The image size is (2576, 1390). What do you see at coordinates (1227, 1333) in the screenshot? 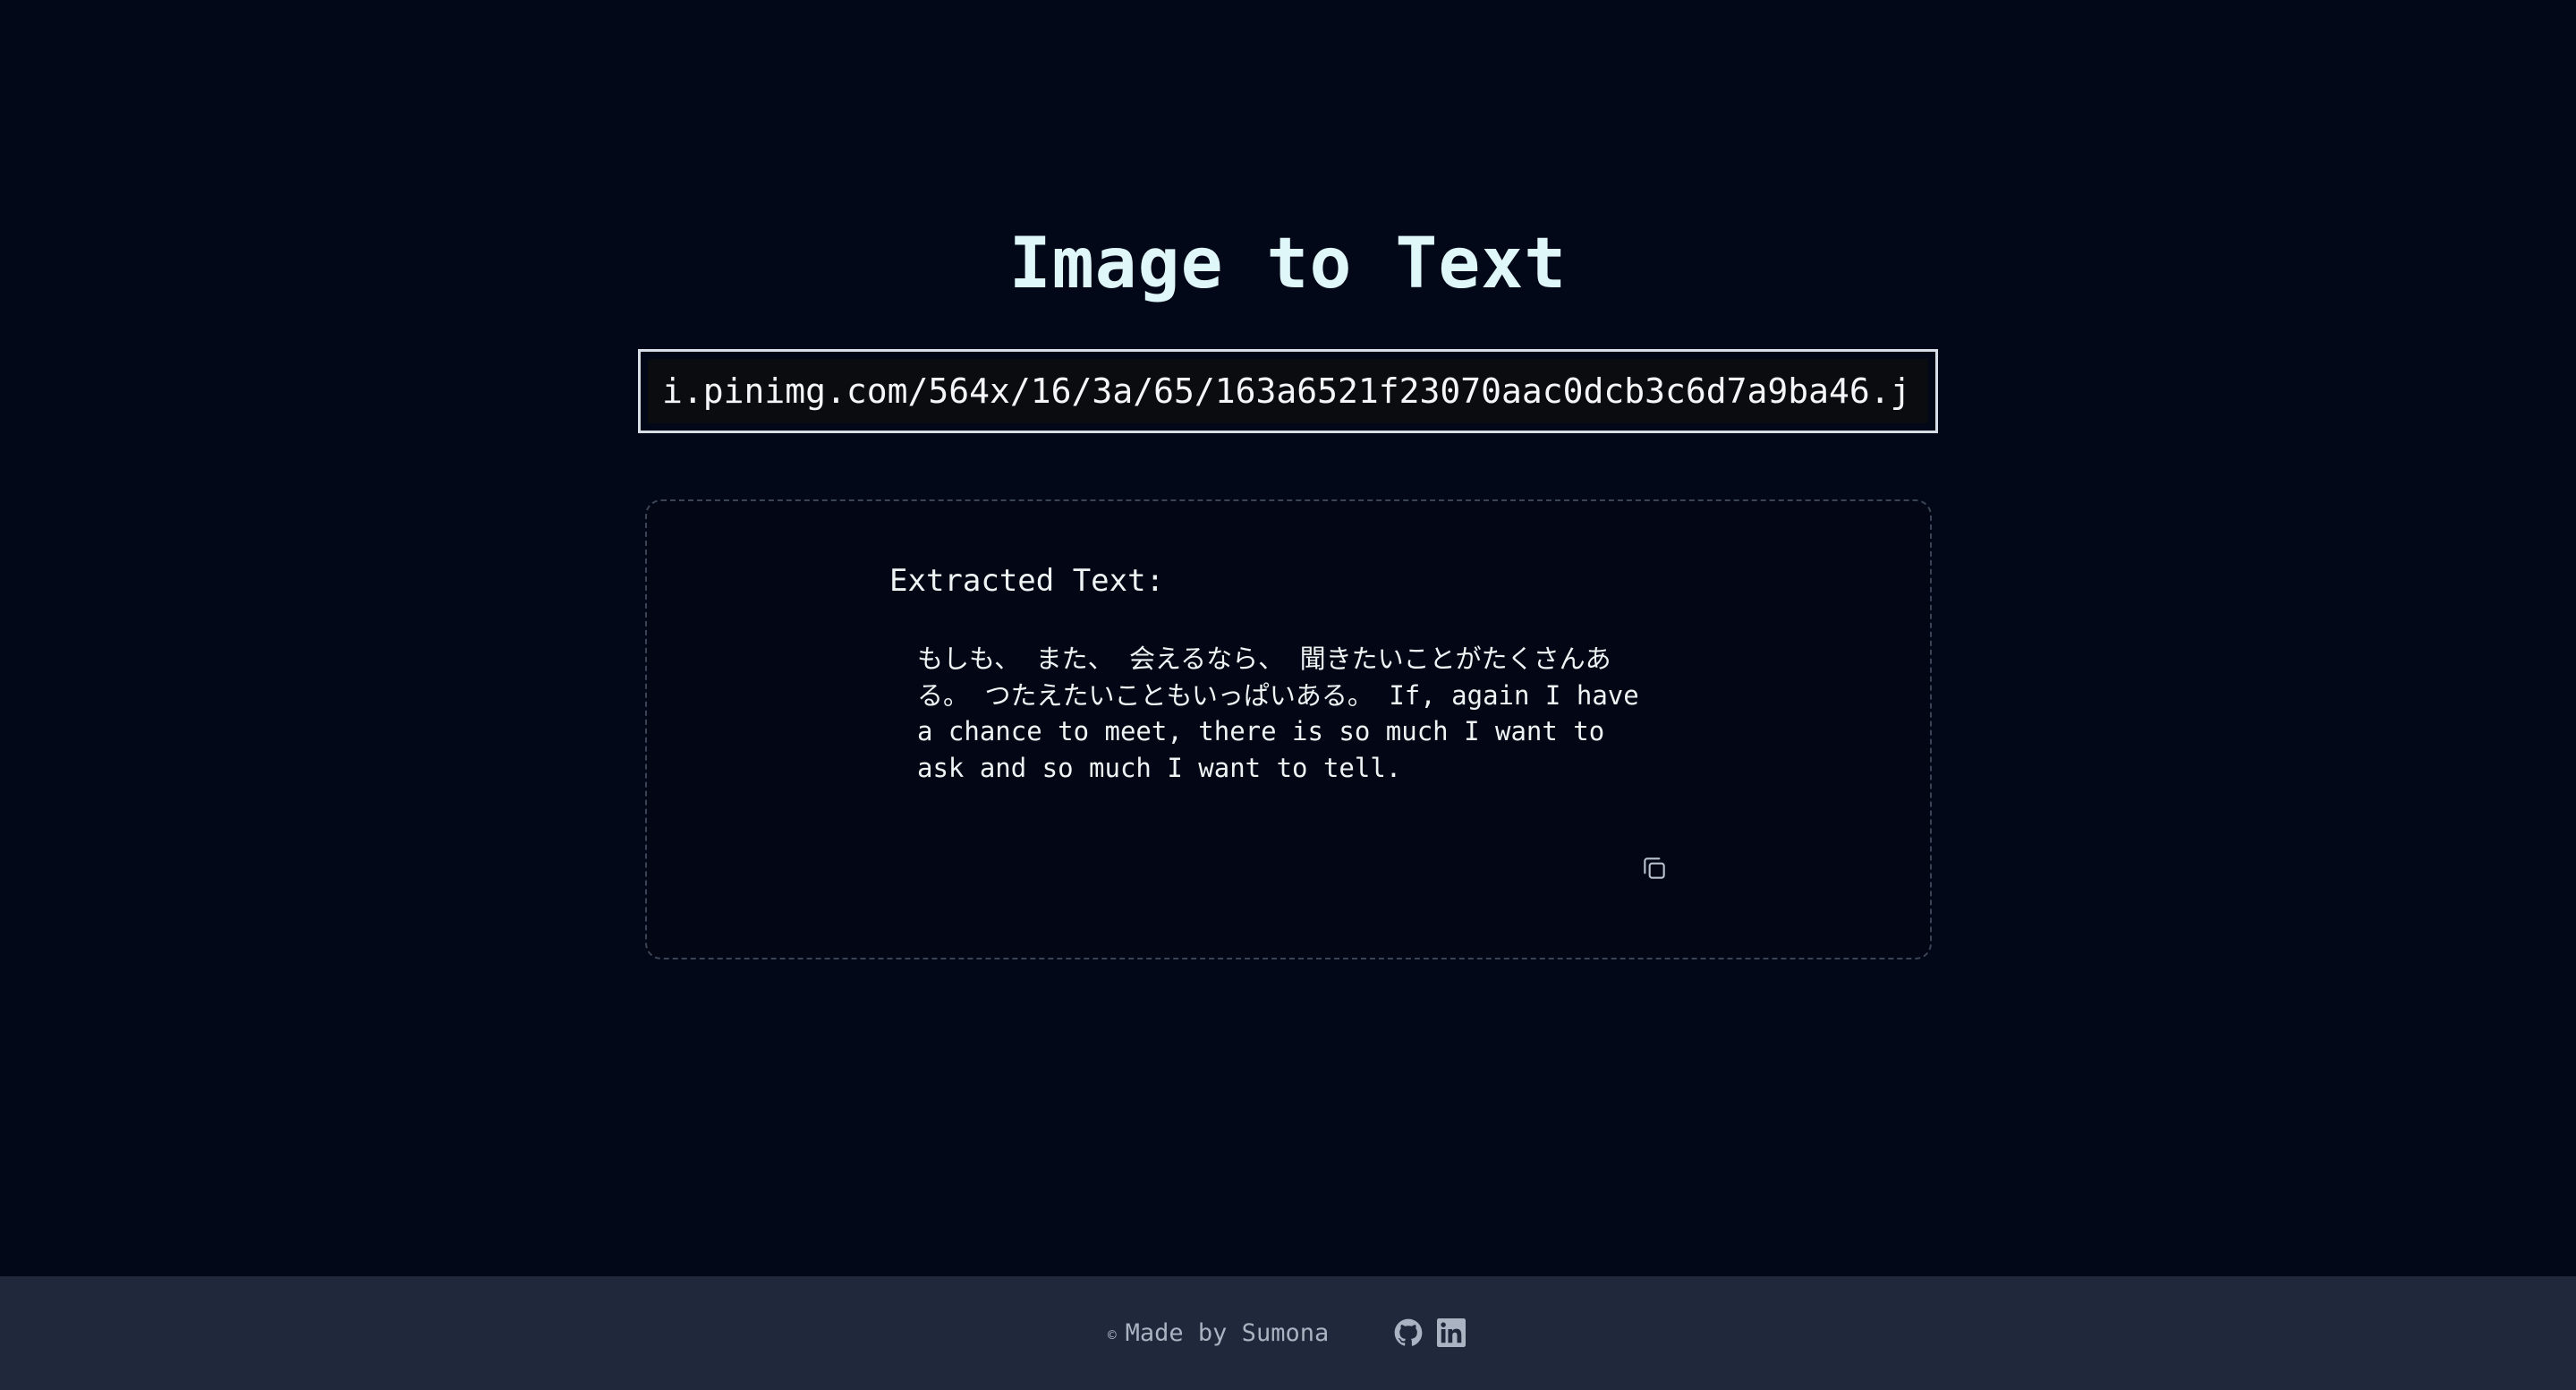
I see `footer-credit-text: Made by Sumona` at bounding box center [1227, 1333].